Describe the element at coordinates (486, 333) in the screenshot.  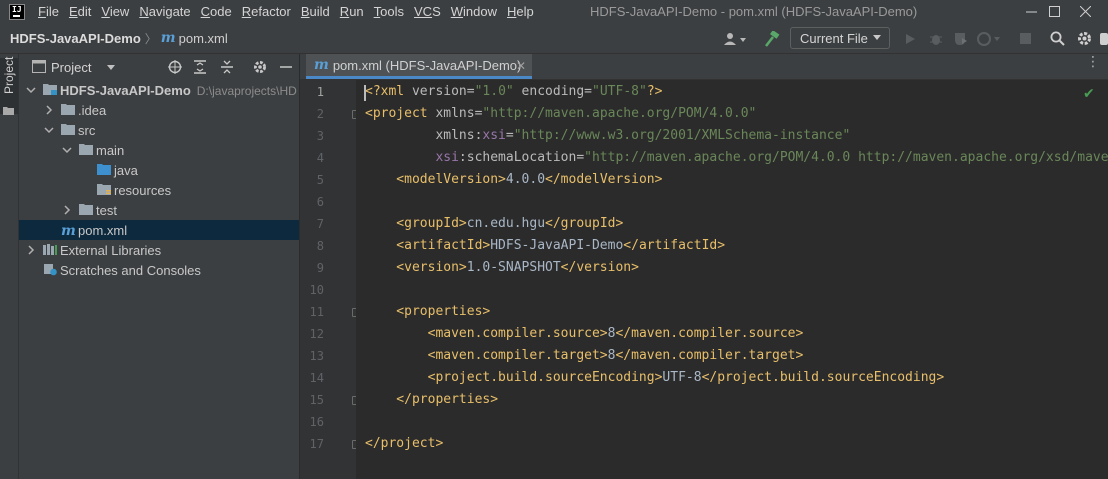
I see `code-token: <maven.compiler.source>` at that location.